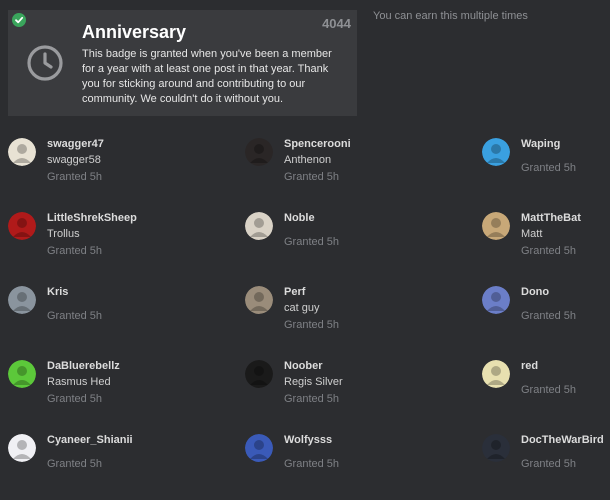  I want to click on badge-title: Anniversary, so click(134, 32).